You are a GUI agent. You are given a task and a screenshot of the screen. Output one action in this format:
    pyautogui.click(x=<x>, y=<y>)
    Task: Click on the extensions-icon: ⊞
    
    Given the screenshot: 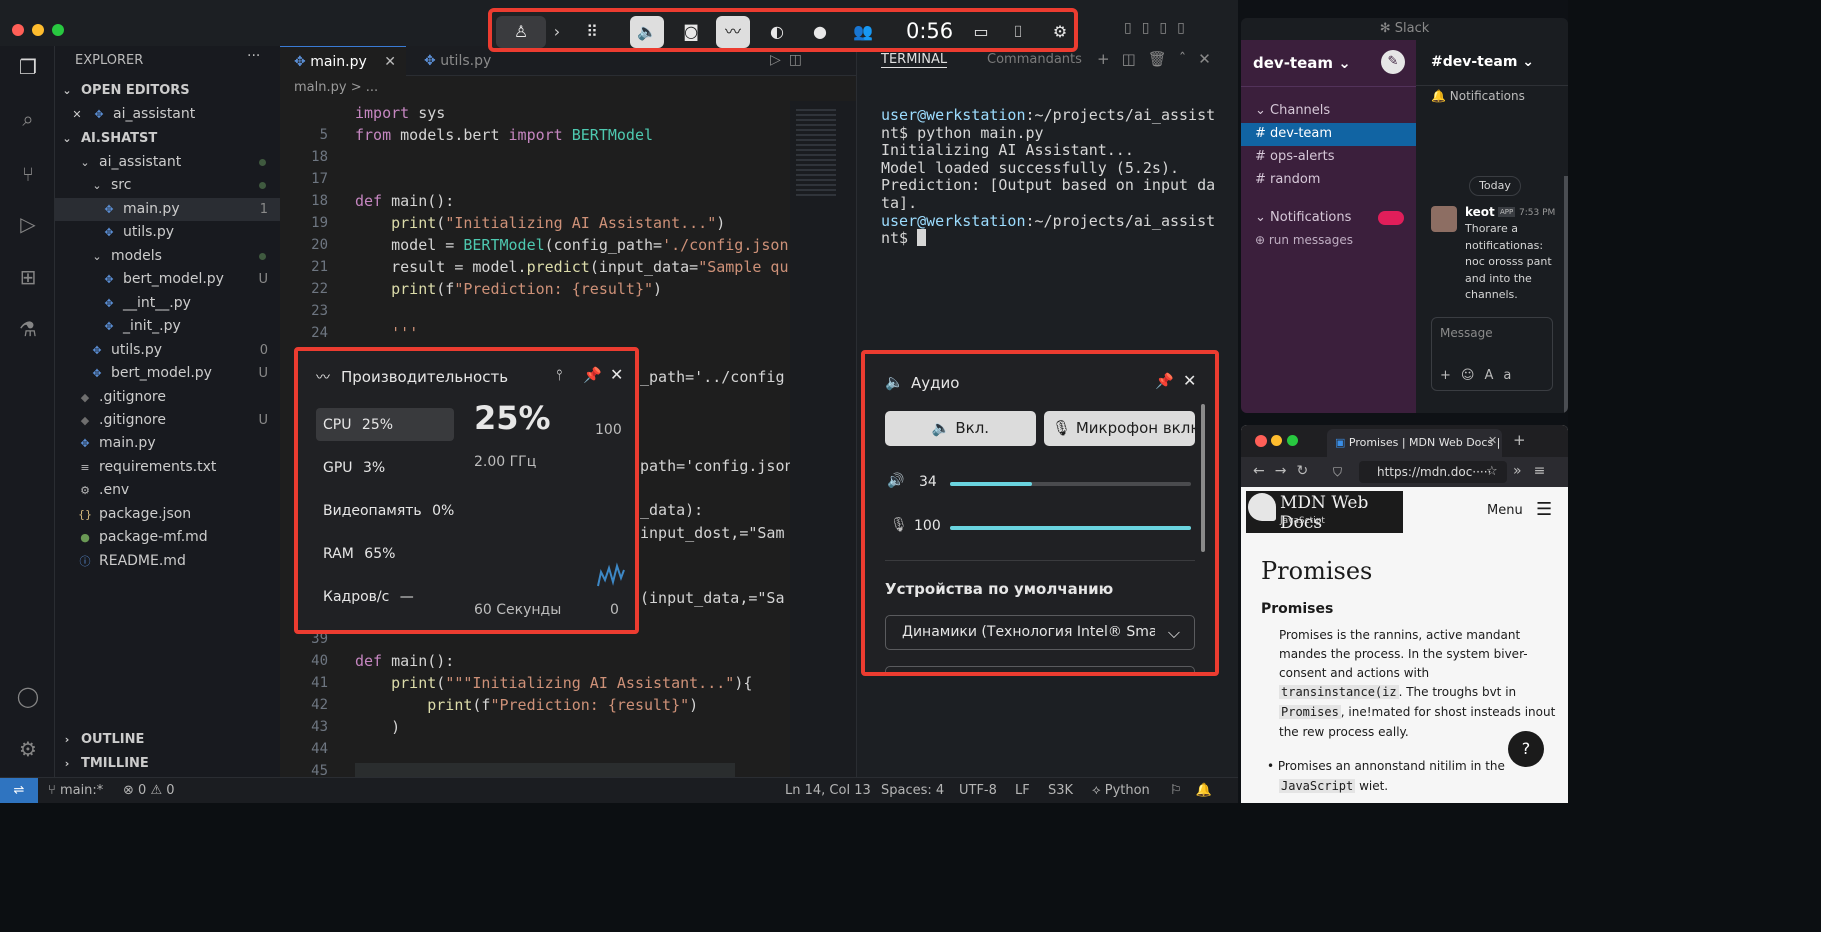 What is the action you would take?
    pyautogui.click(x=28, y=277)
    